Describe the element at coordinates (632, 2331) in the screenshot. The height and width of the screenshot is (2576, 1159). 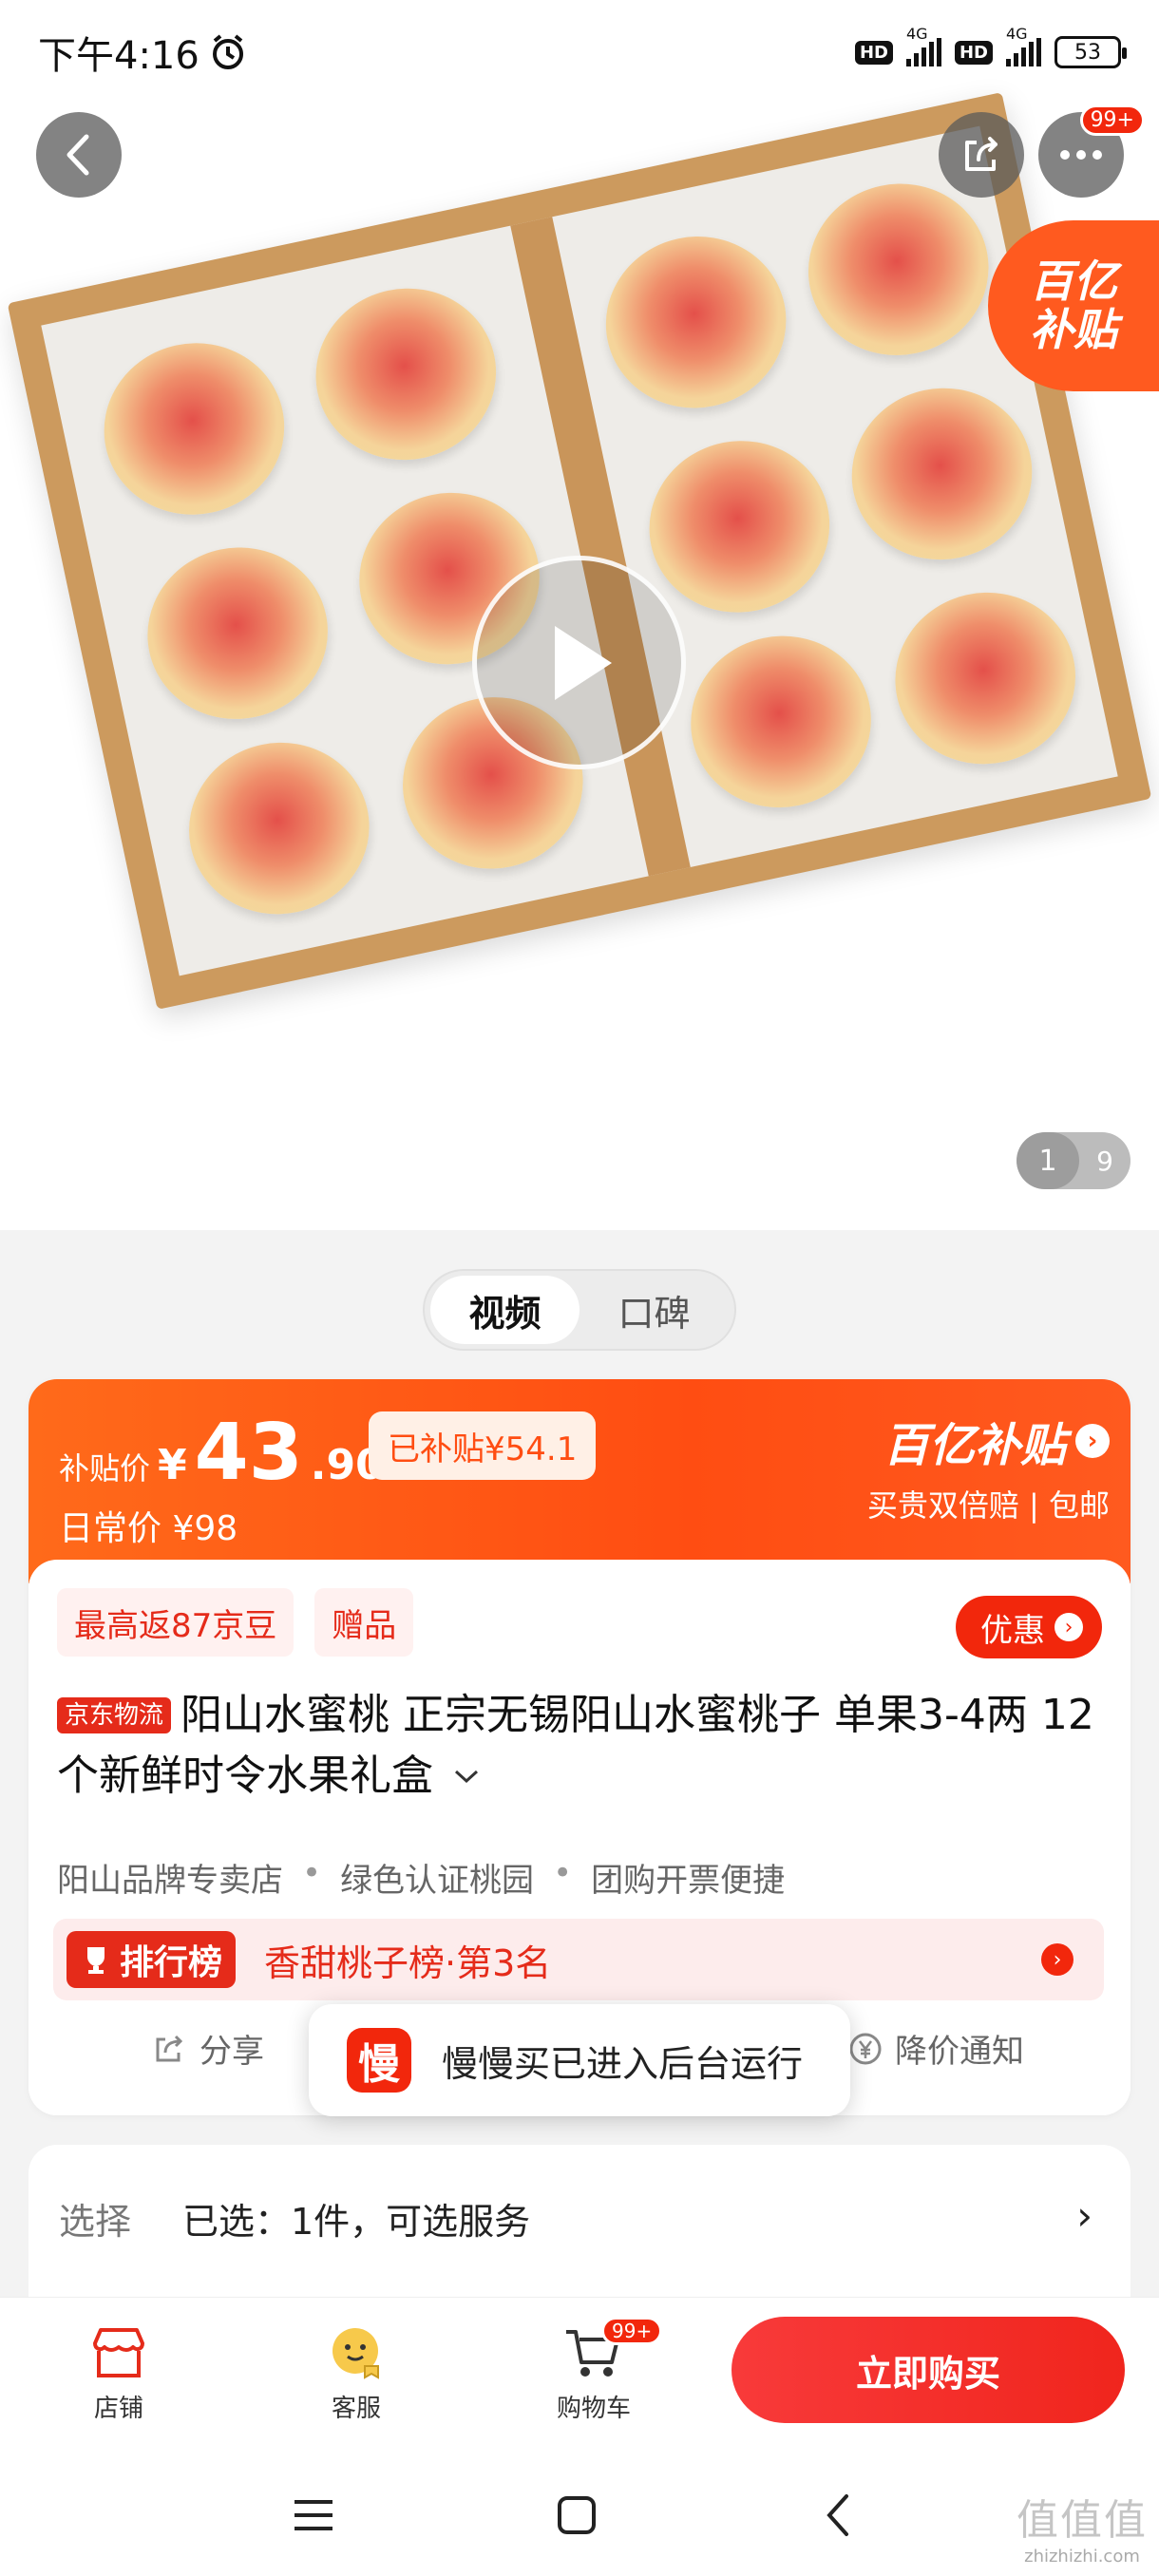
I see `cart-count-badge: 99+` at that location.